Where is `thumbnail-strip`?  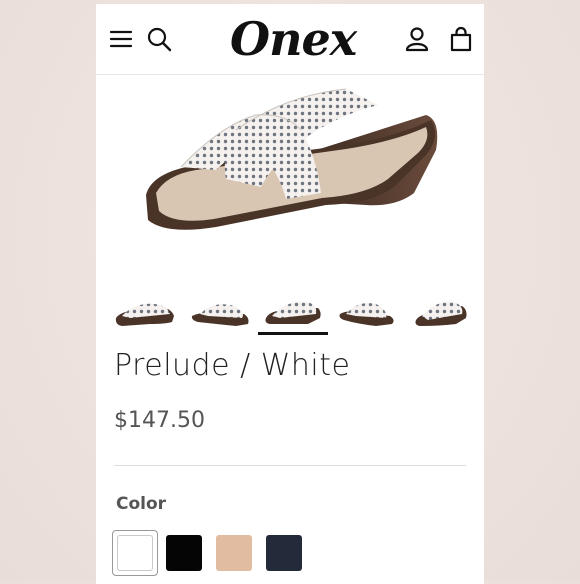 thumbnail-strip is located at coordinates (290, 314).